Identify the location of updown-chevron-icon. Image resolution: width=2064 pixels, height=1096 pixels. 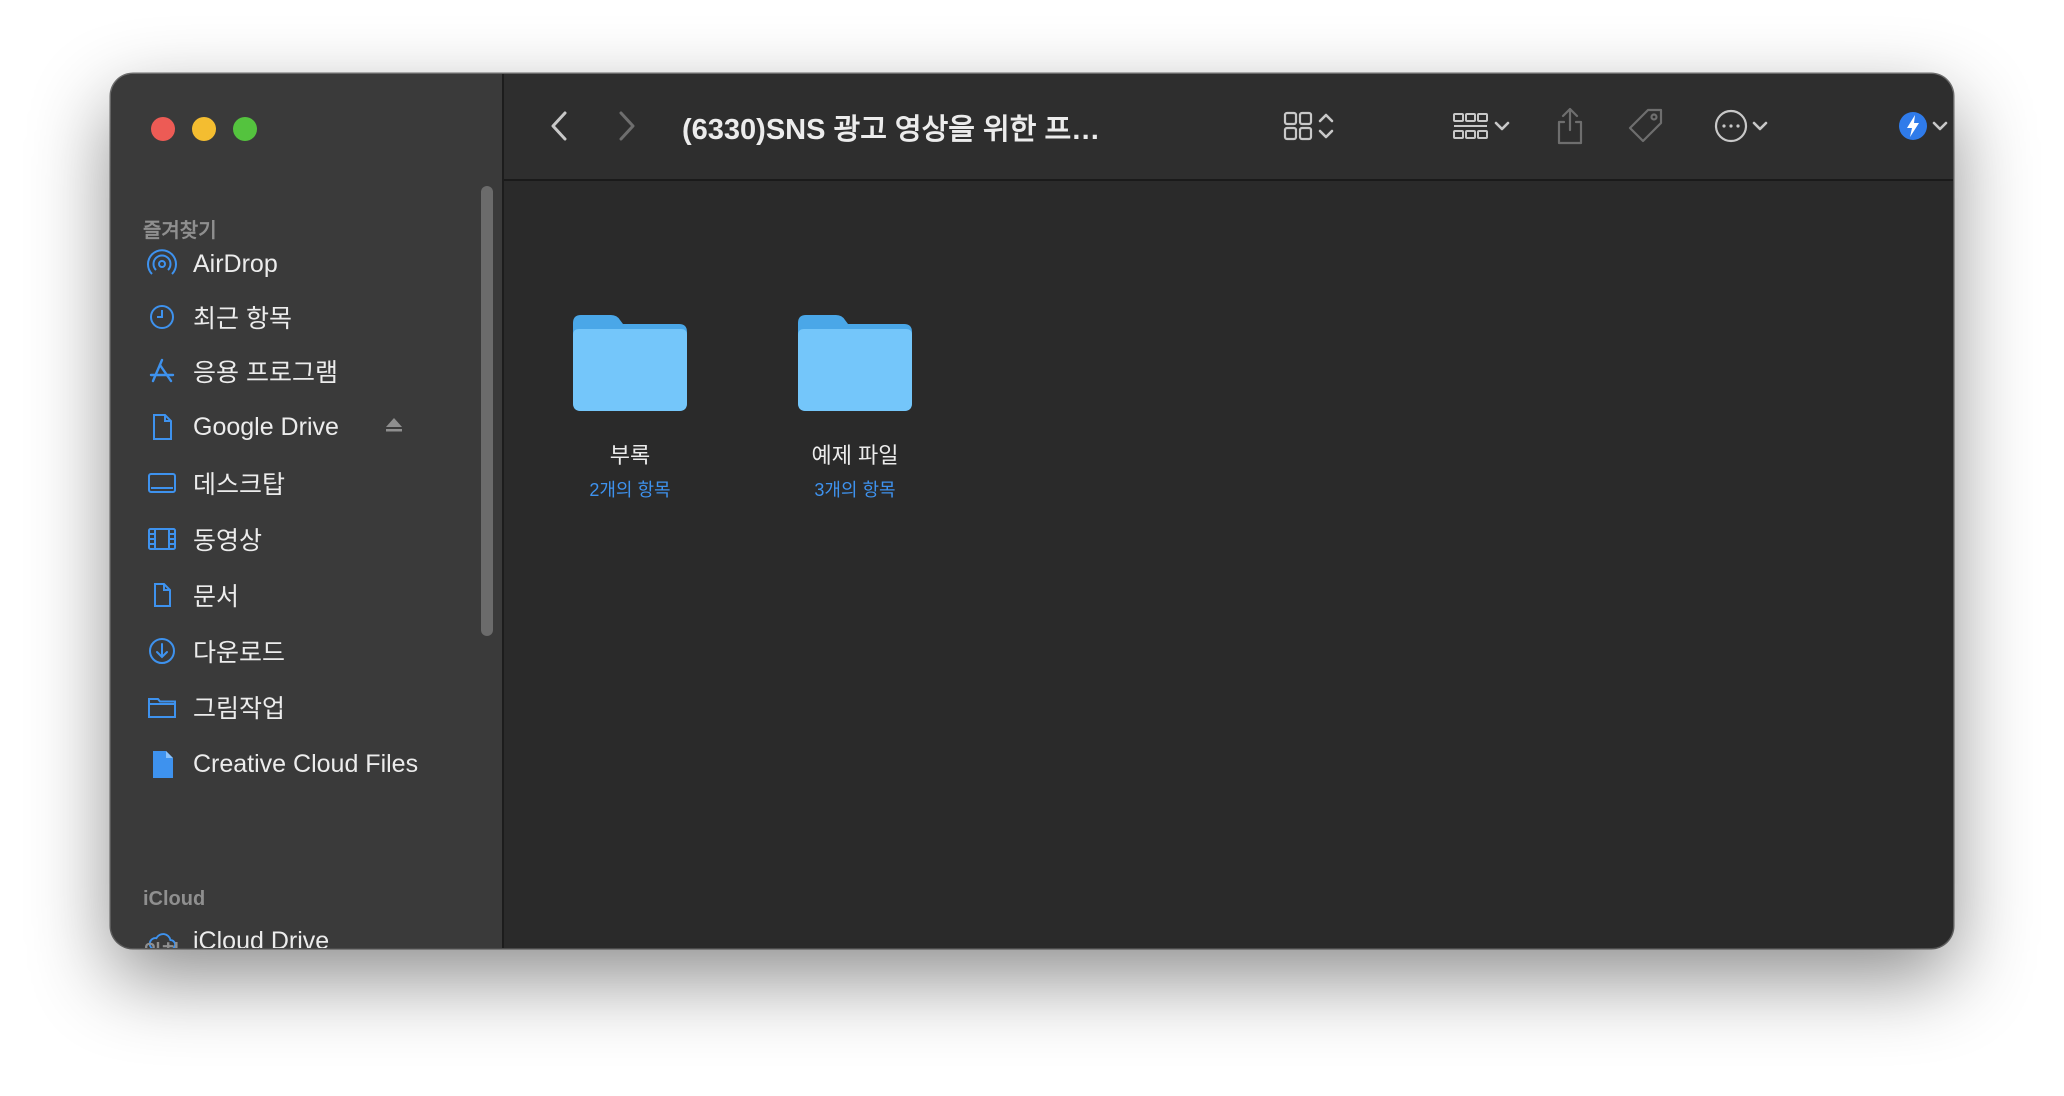
(1326, 126).